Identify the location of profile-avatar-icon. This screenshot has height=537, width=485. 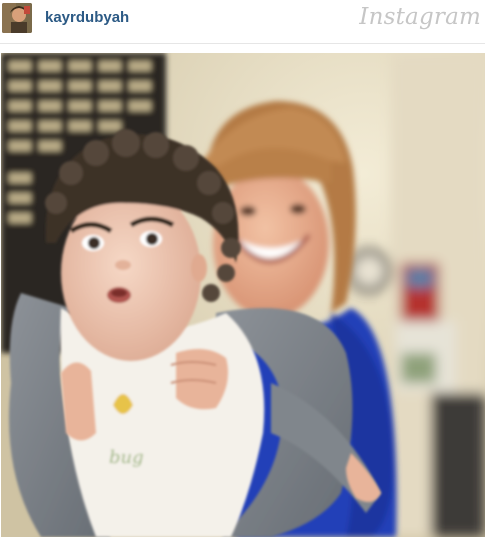
(17, 18).